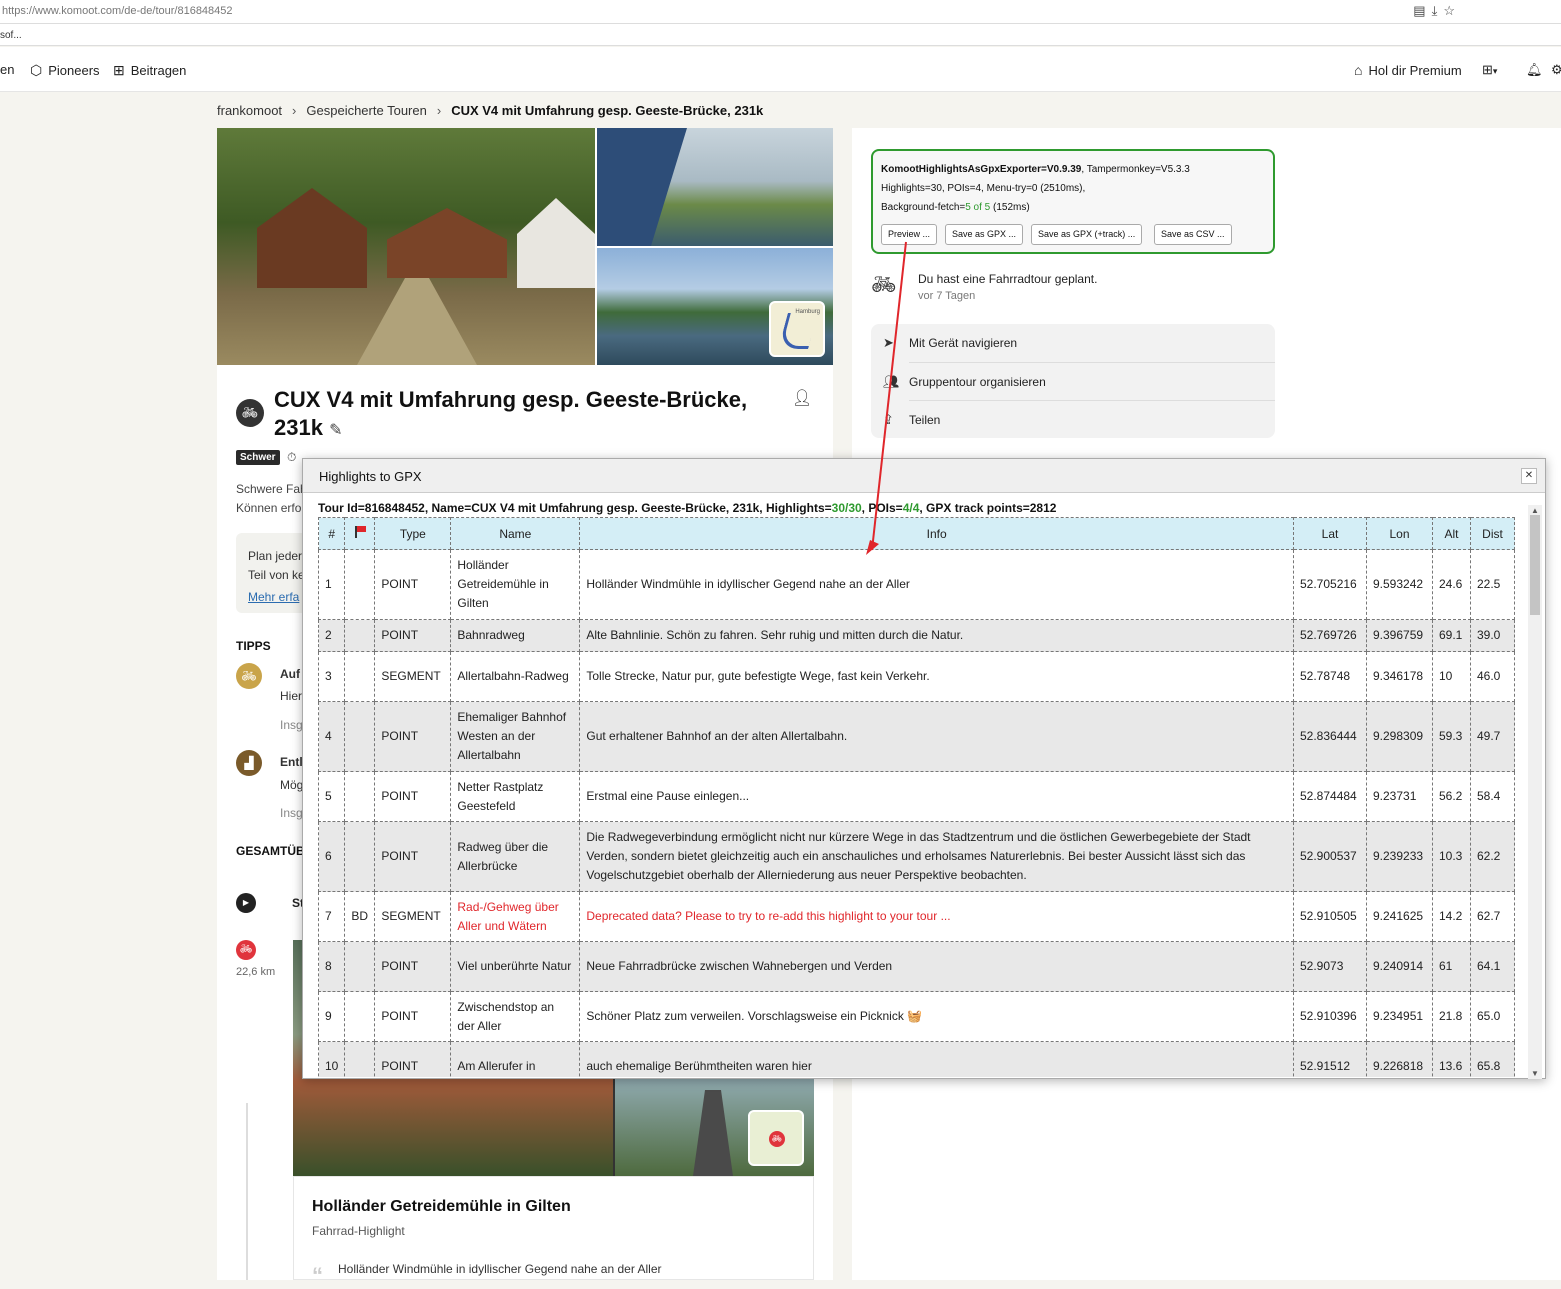 The image size is (1561, 1289). Describe the element at coordinates (36, 70) in the screenshot. I see `hexagon-icon: ⬡` at that location.